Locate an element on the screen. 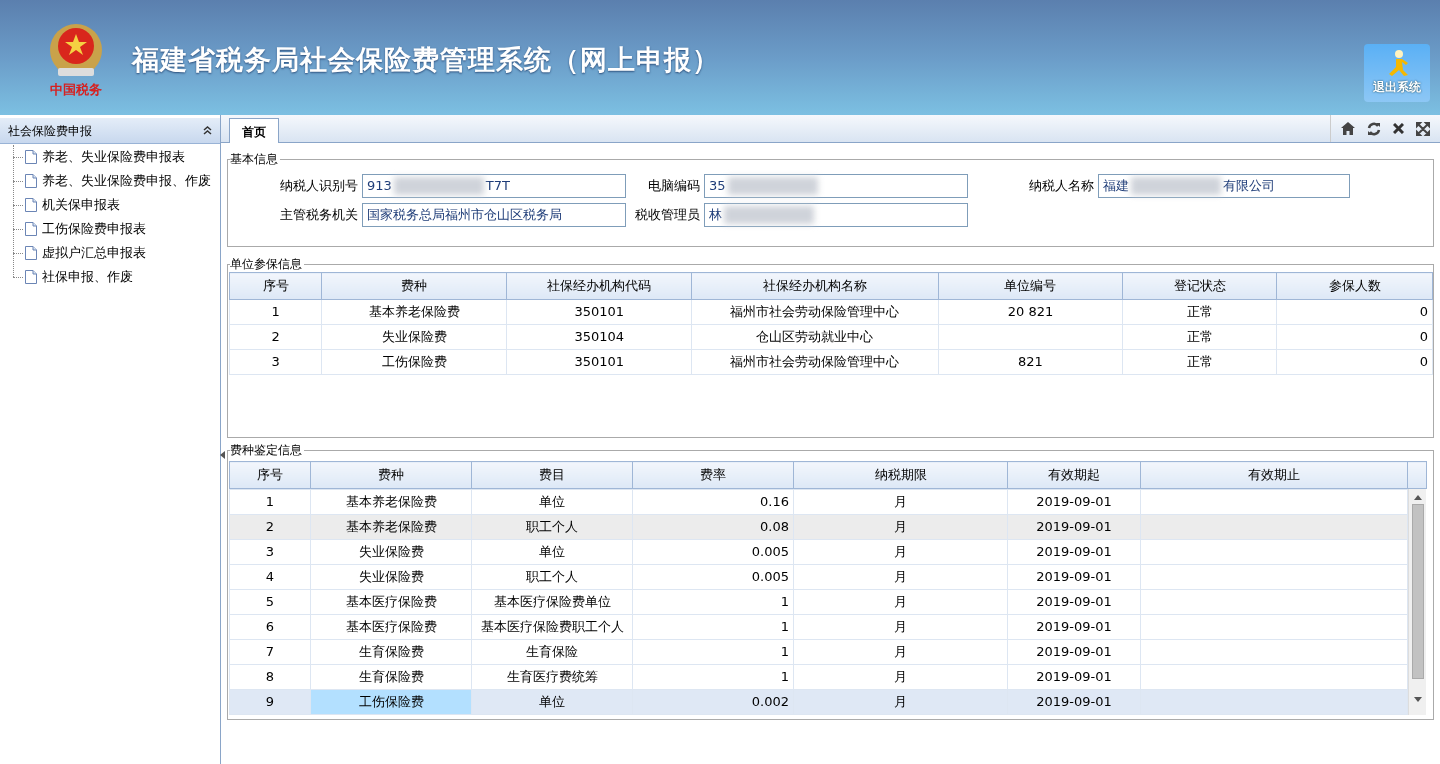 The image size is (1440, 764). table-row: 3 失业保险费 单位 0.005 月 2019-09-01 is located at coordinates (818, 552).